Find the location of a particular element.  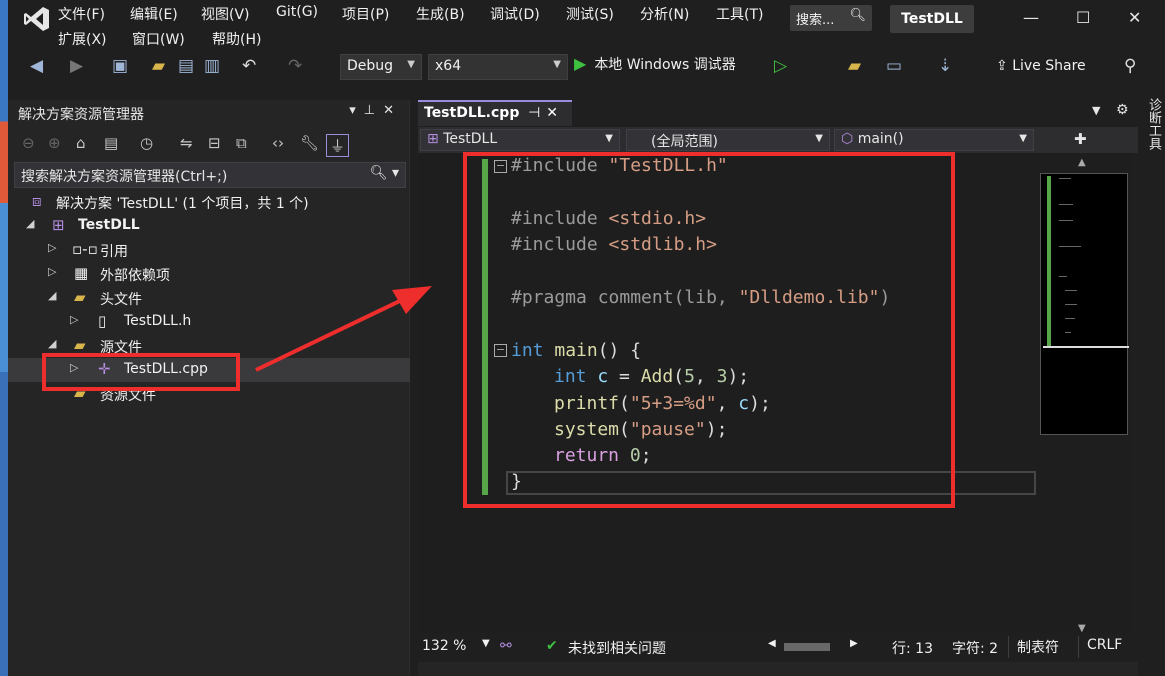

annotation-arrow-icon is located at coordinates (343, 329).